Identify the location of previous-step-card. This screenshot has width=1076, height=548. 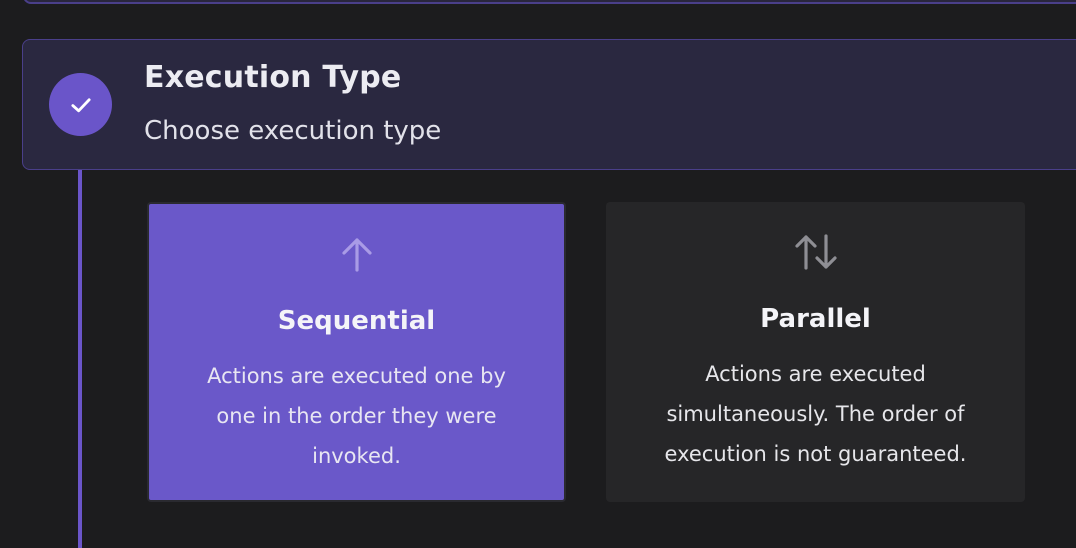
(549, 2).